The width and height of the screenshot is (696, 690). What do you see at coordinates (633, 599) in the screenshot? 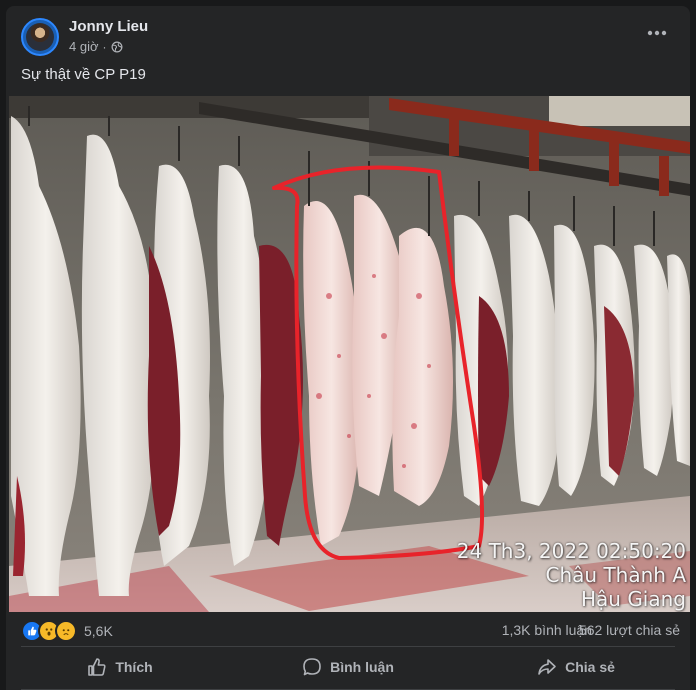
I see `photo-location-province: Hậu Giang` at bounding box center [633, 599].